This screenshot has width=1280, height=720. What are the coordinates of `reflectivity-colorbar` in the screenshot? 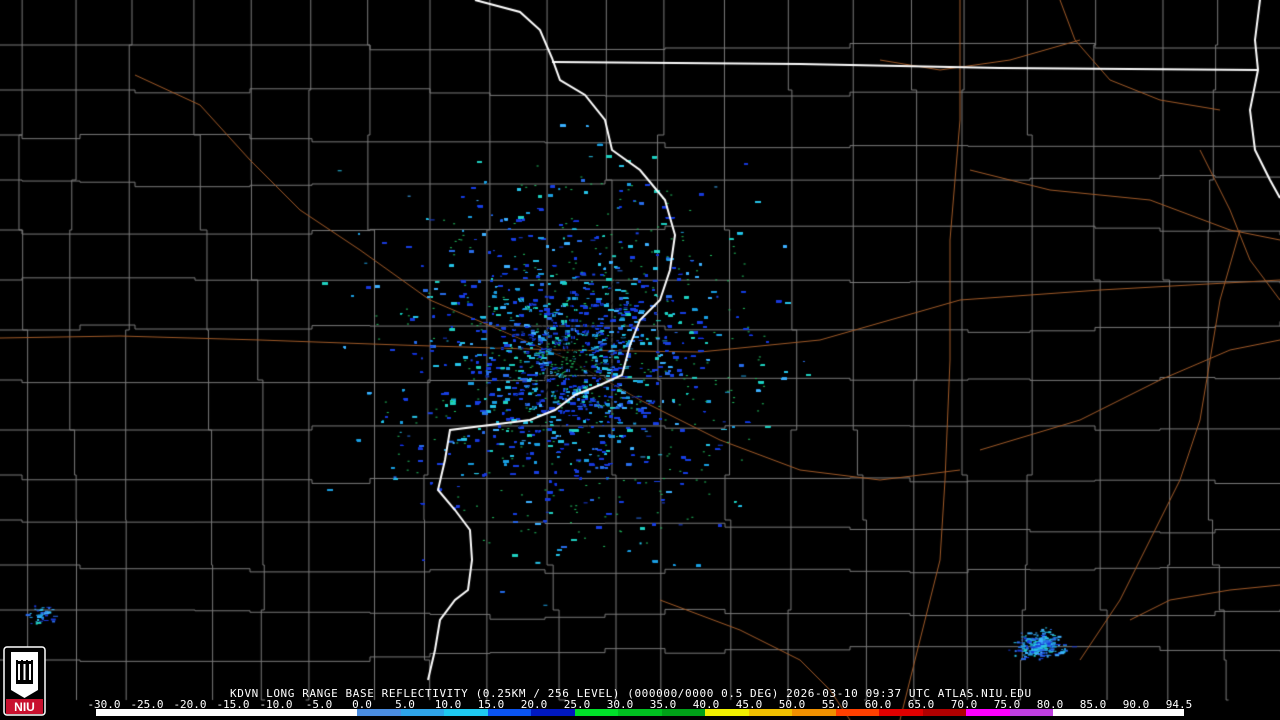 It's located at (640, 712).